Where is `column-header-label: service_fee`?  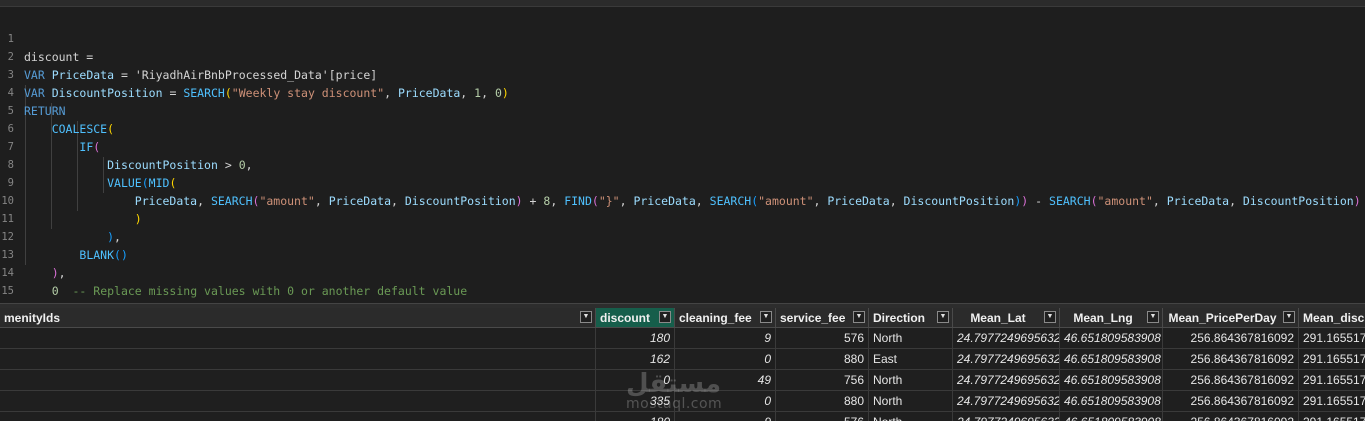
column-header-label: service_fee is located at coordinates (813, 318).